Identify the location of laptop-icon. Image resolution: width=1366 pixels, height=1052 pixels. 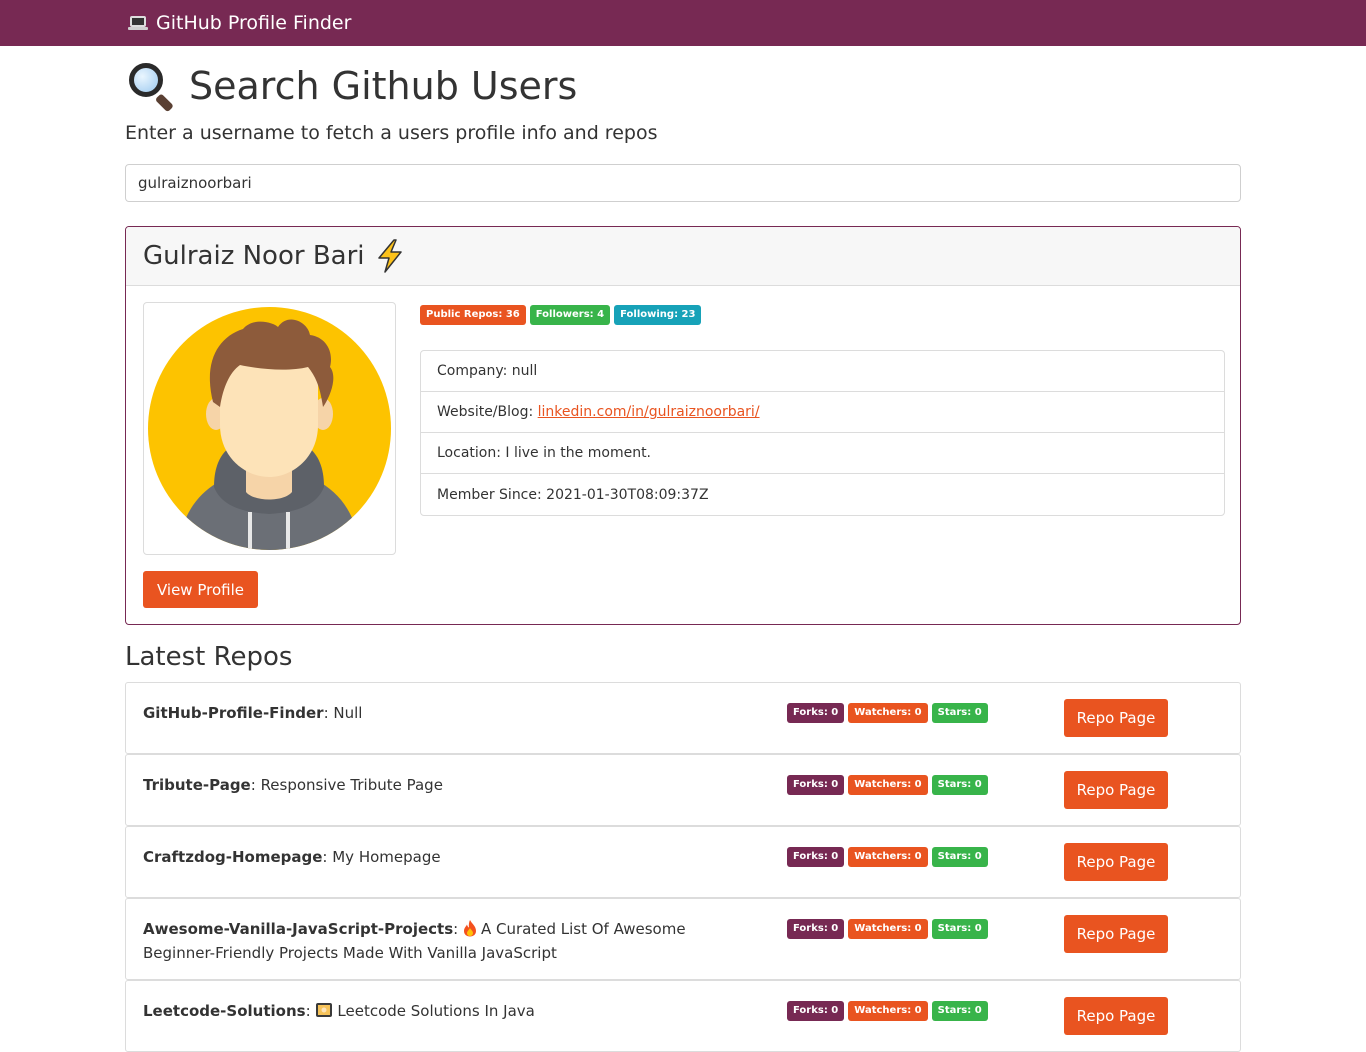
(138, 23).